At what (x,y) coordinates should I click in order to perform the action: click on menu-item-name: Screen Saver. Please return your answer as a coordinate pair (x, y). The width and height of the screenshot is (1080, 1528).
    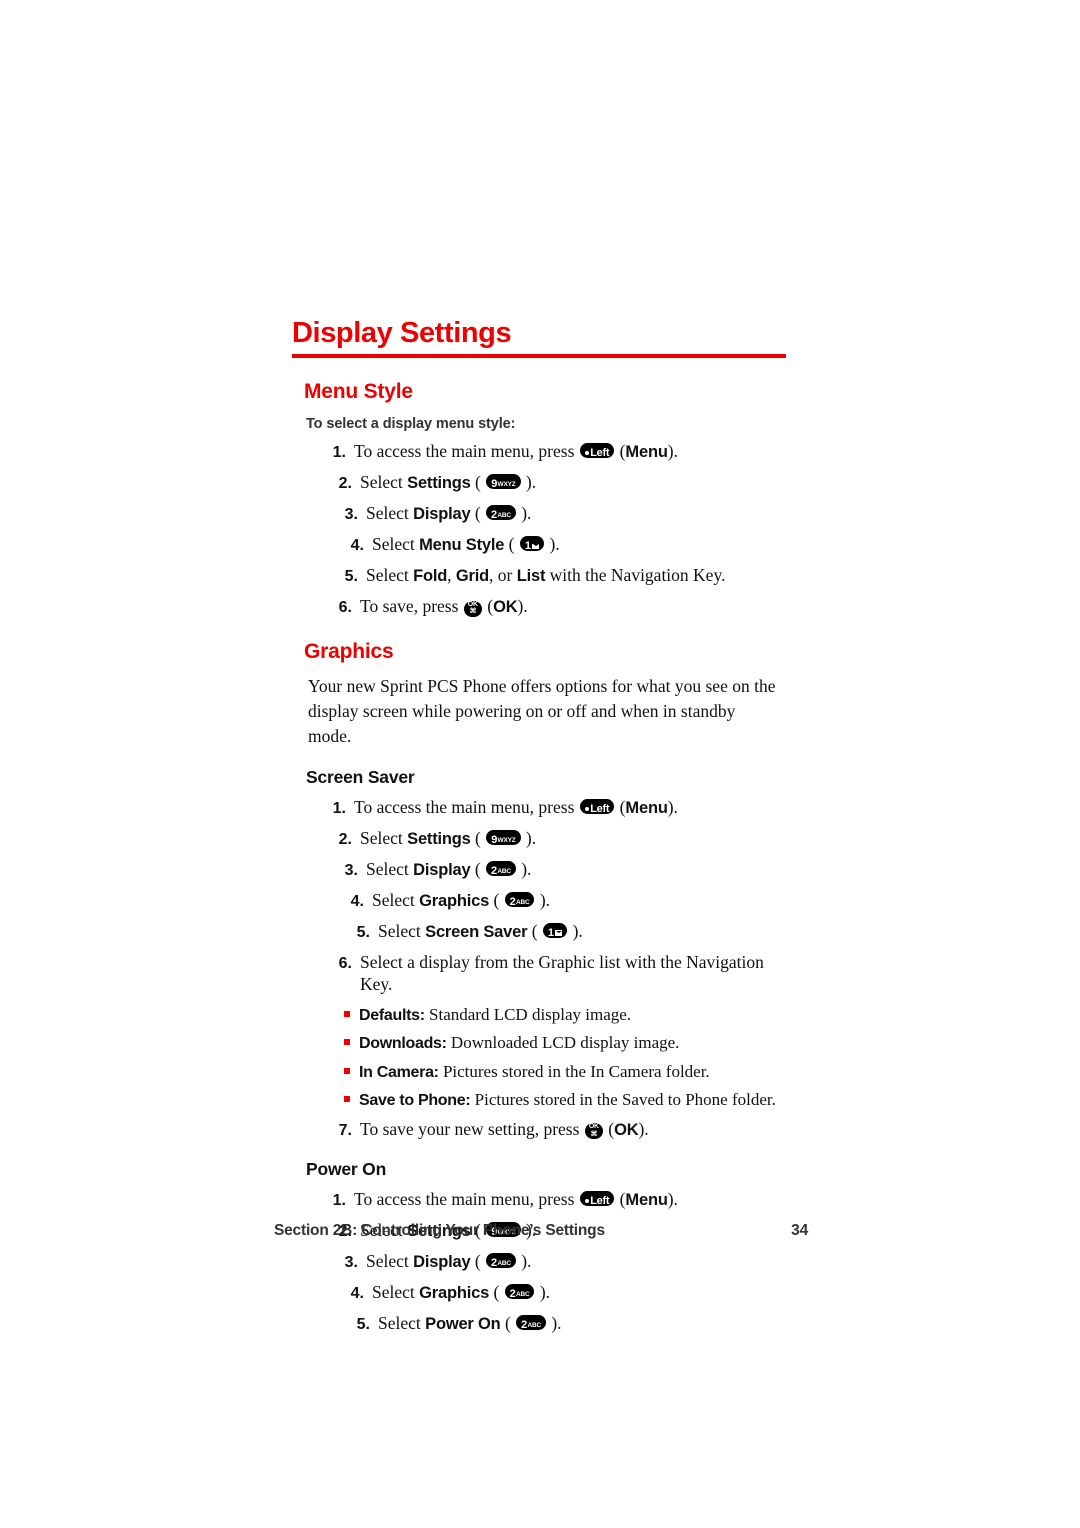
    Looking at the image, I should click on (476, 931).